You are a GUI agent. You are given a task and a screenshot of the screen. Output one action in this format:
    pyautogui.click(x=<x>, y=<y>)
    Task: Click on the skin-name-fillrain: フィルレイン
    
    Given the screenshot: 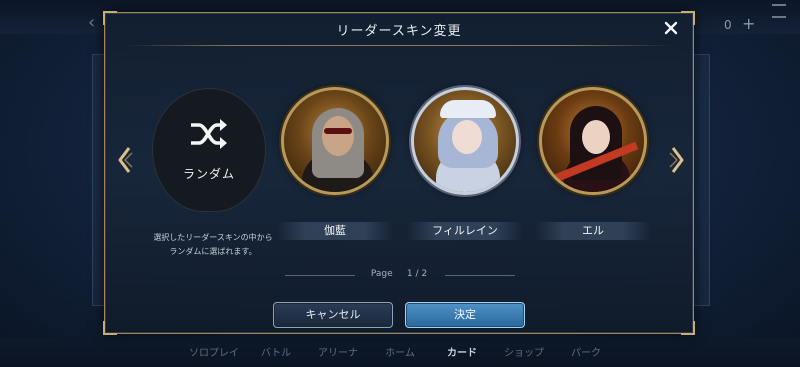 What is the action you would take?
    pyautogui.click(x=465, y=231)
    